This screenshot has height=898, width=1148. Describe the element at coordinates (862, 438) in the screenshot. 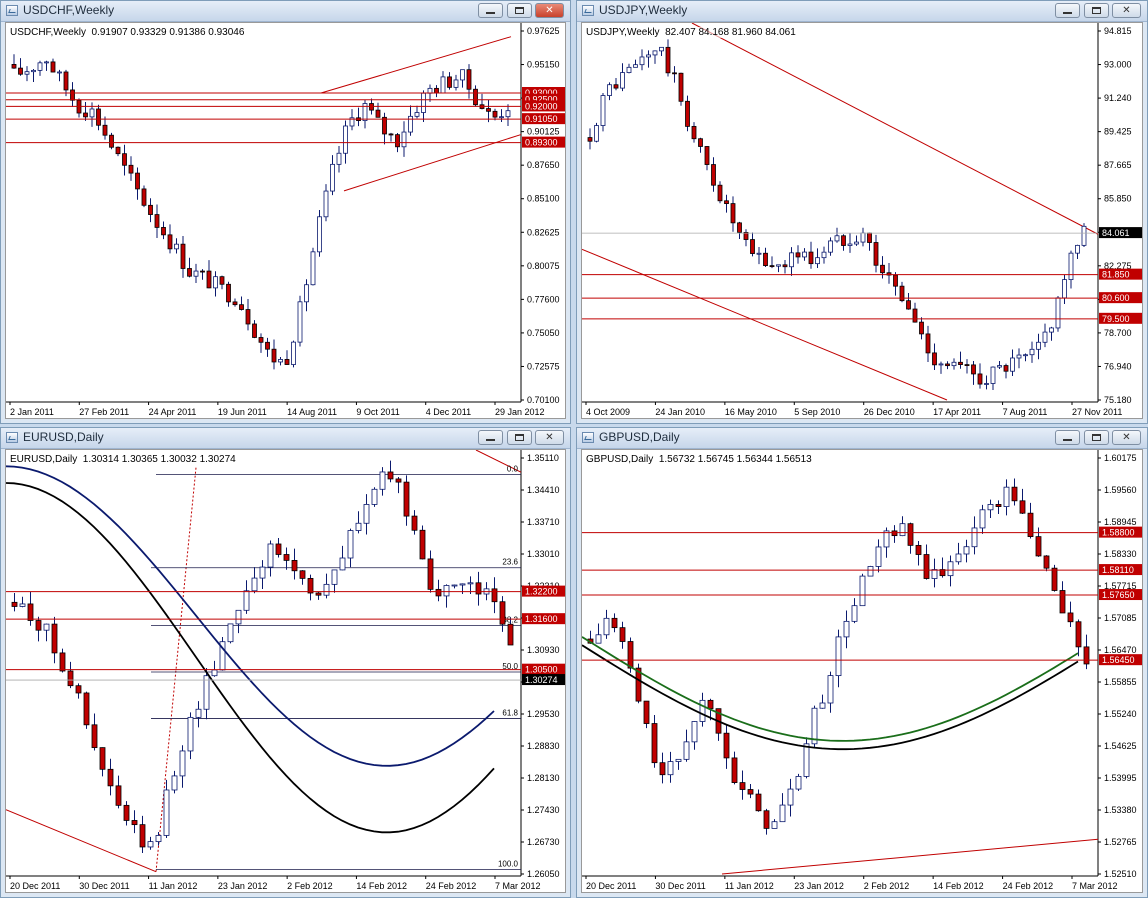

I see `window-titlebar: GBPUSD,Daily ✕` at that location.